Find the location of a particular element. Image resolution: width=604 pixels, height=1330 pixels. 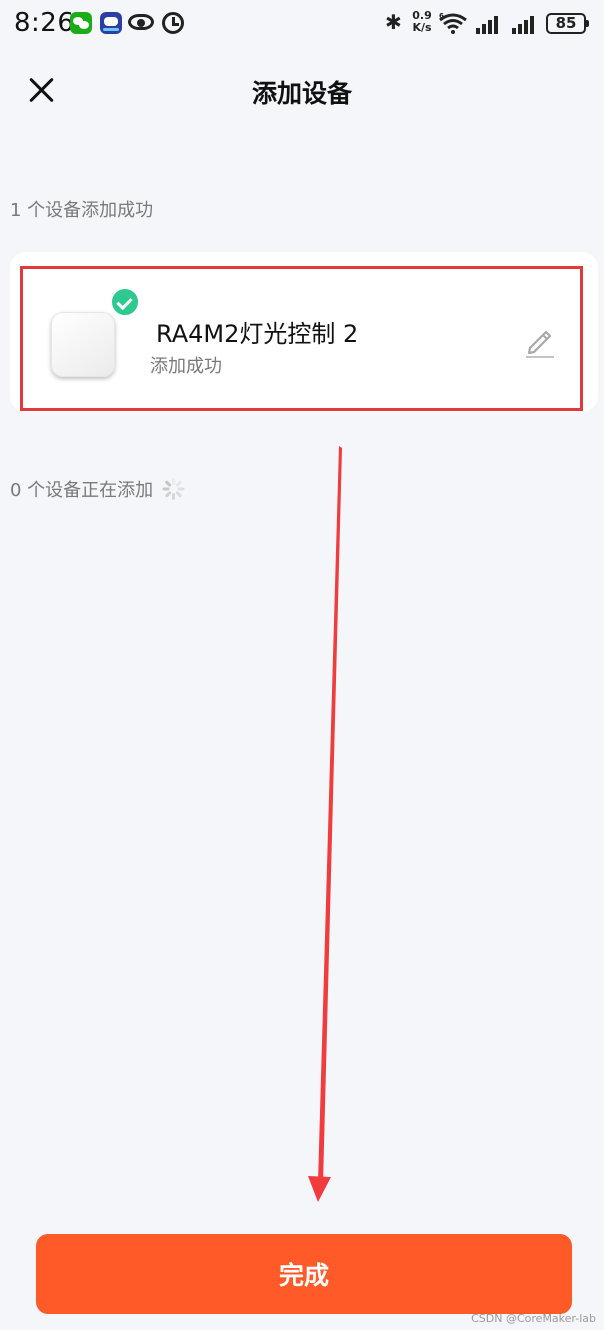

battery-icon: 85 is located at coordinates (567, 23).